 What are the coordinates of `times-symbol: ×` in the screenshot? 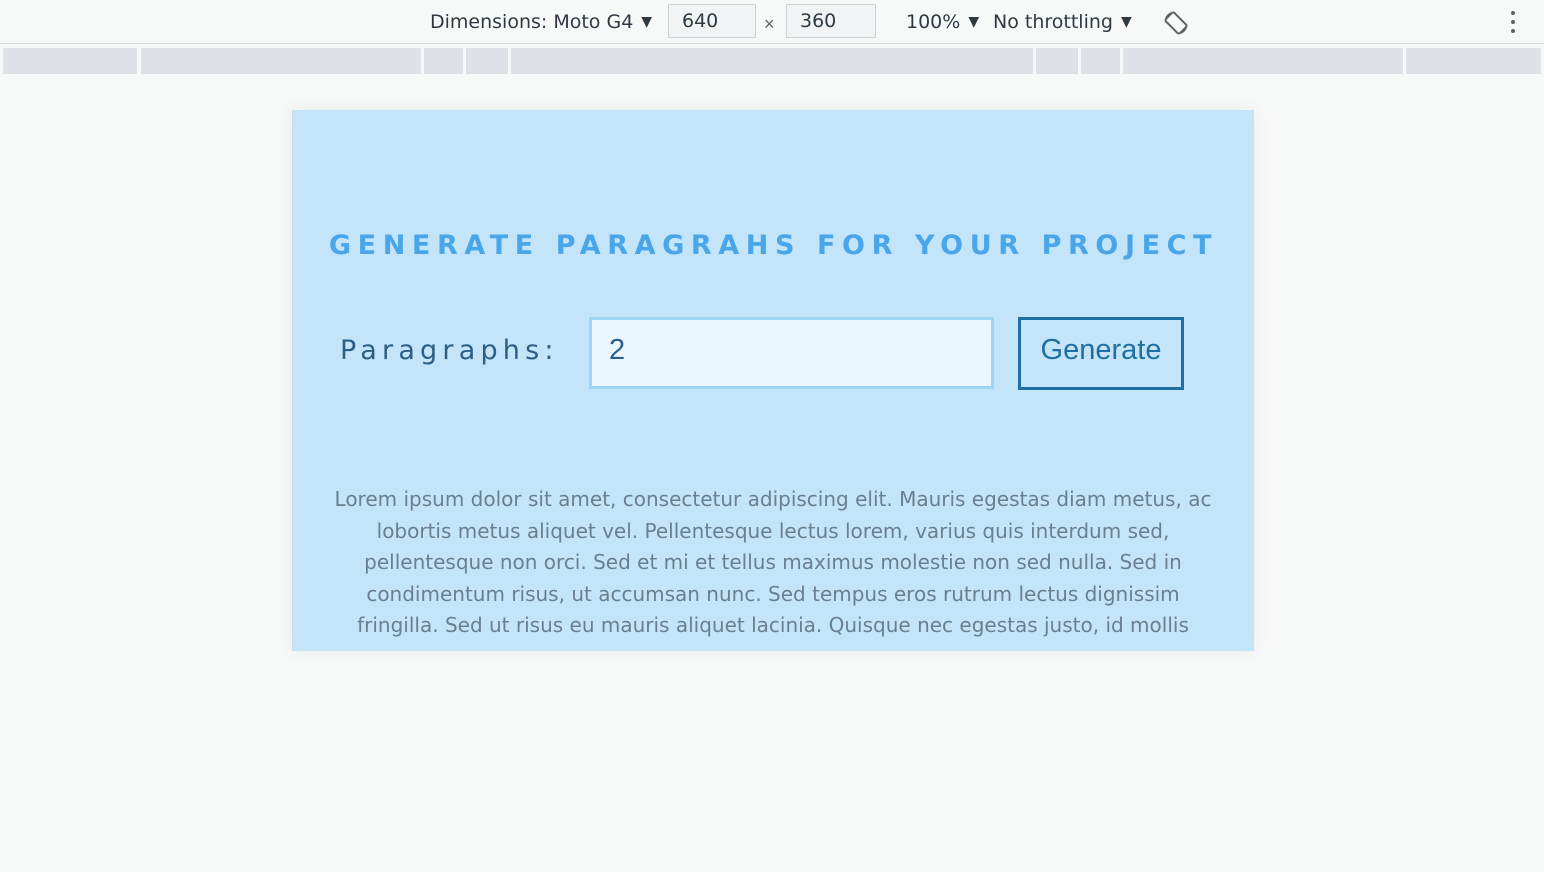 It's located at (769, 24).